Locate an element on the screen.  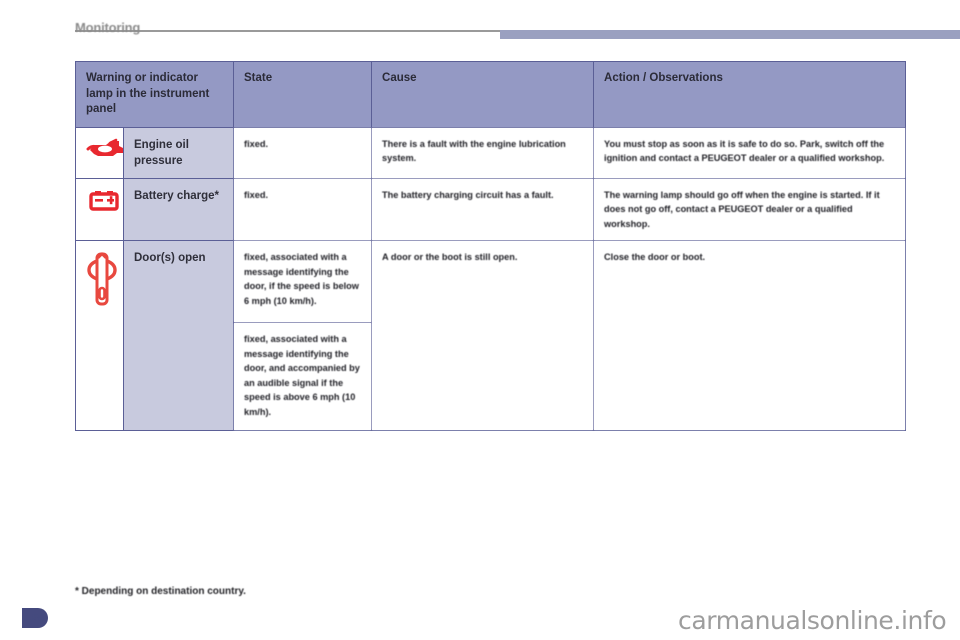
engine-oil-pressure-icon-cell is located at coordinates (99, 152).